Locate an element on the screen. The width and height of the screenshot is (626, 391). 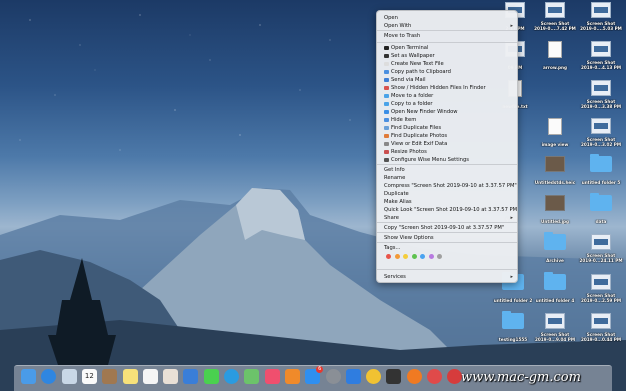
desktop-folder: untitled folder 4 is located at coordinates (555, 292).